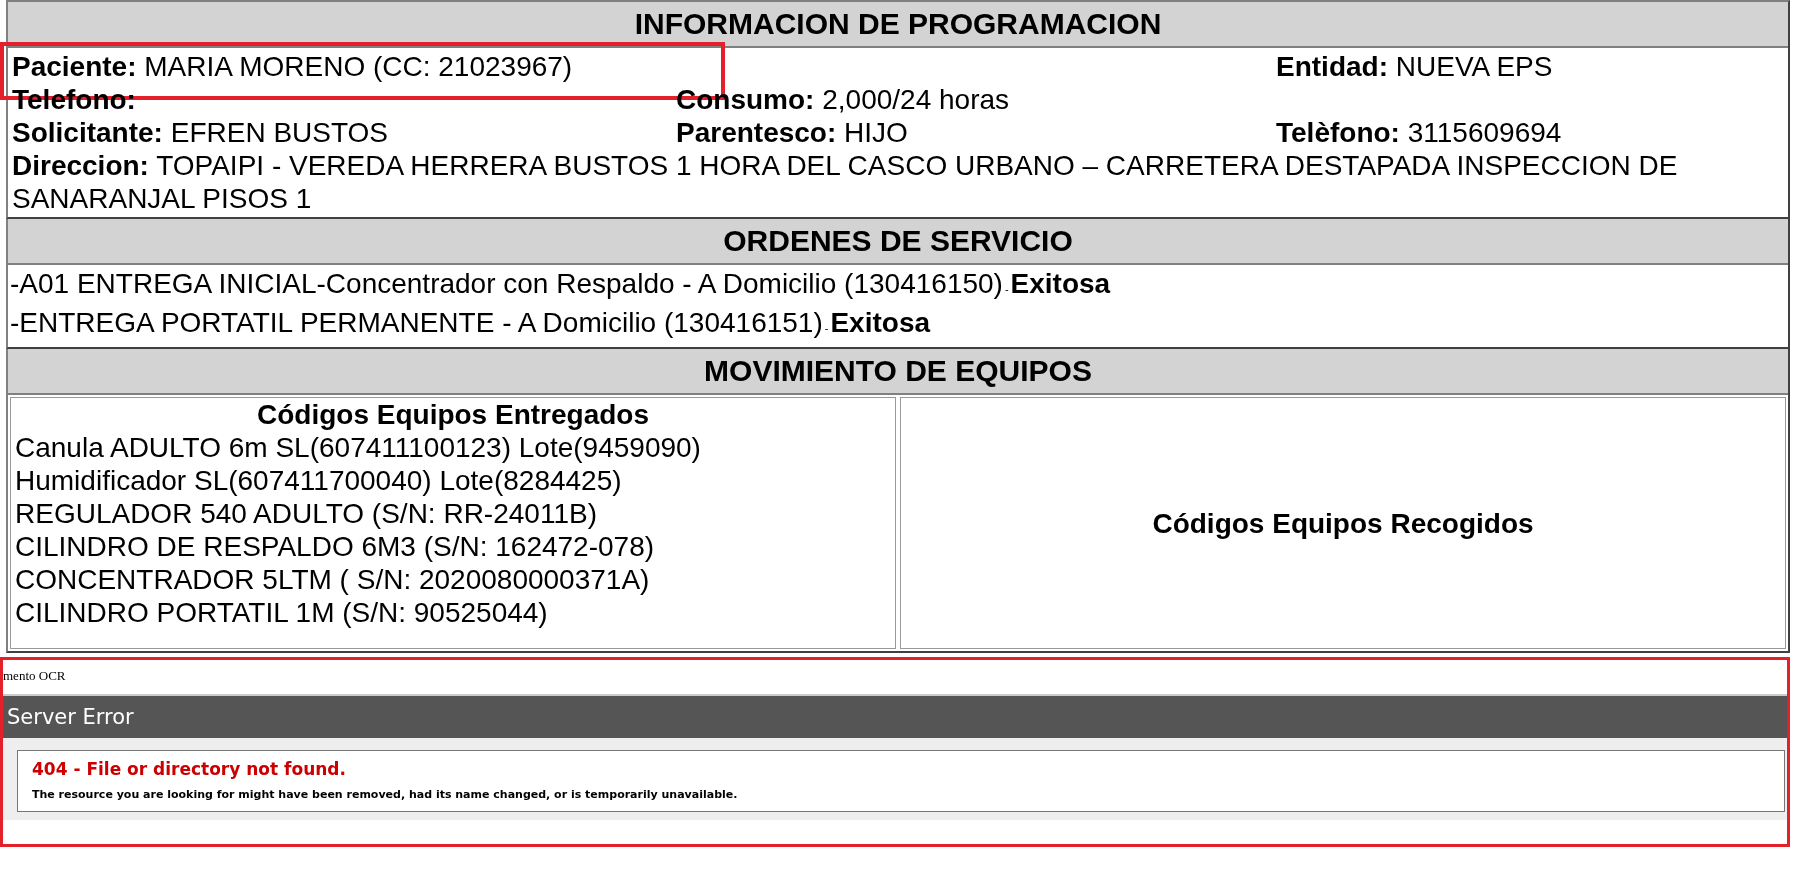 The width and height of the screenshot is (1794, 896). What do you see at coordinates (895, 716) in the screenshot?
I see `error-header: Server Error` at bounding box center [895, 716].